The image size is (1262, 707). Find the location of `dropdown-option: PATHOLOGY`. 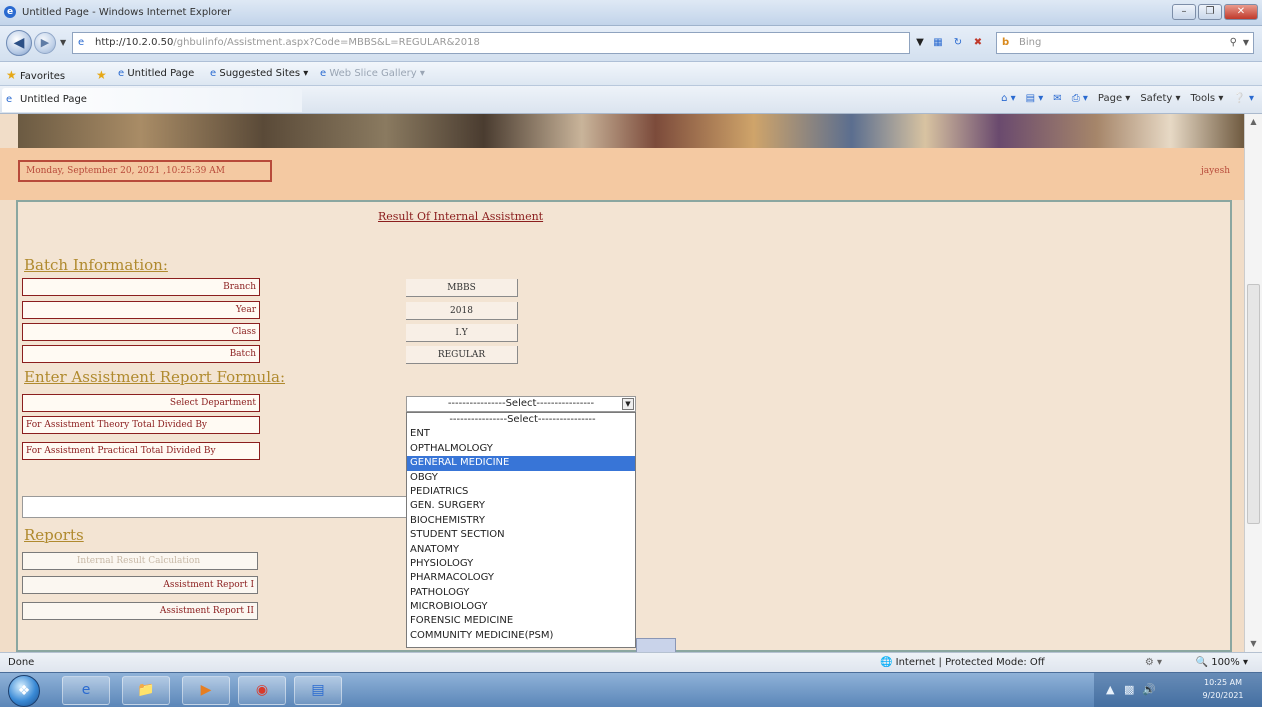

dropdown-option: PATHOLOGY is located at coordinates (521, 593).